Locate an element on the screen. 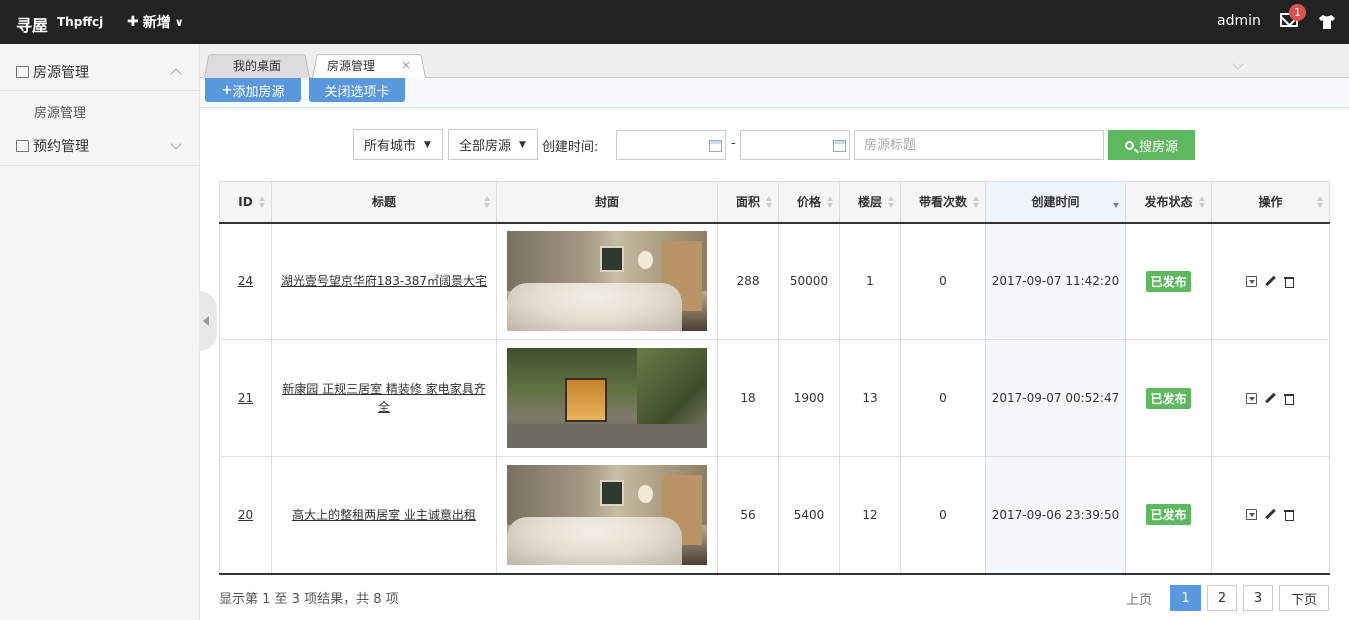  plus-icon: ✚ is located at coordinates (133, 22).